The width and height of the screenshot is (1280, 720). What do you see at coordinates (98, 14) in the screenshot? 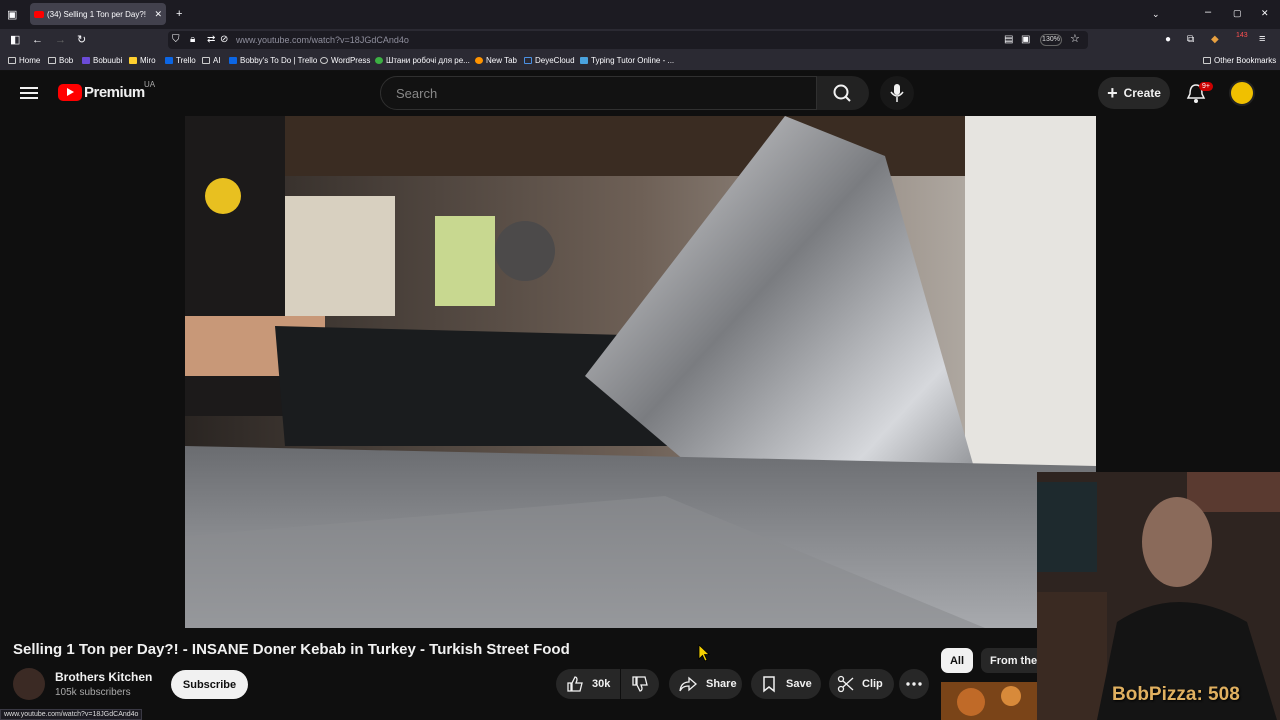
I see `browser-tab: (34) Selling 1 Ton per Day?! ✕` at bounding box center [98, 14].